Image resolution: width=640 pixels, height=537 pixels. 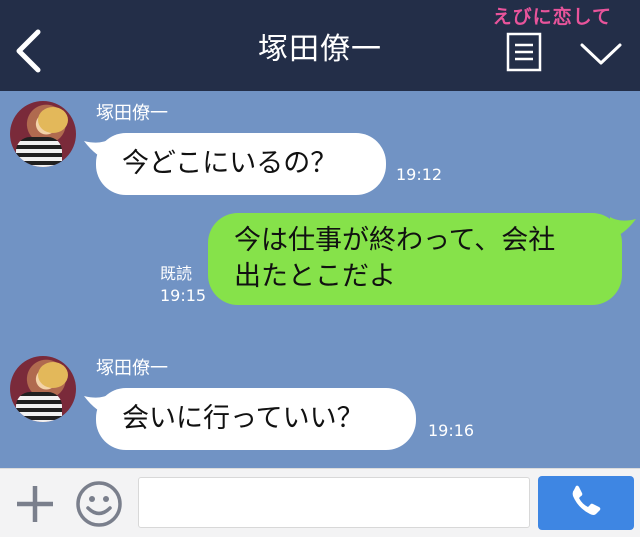 I want to click on add-button, so click(x=35, y=504).